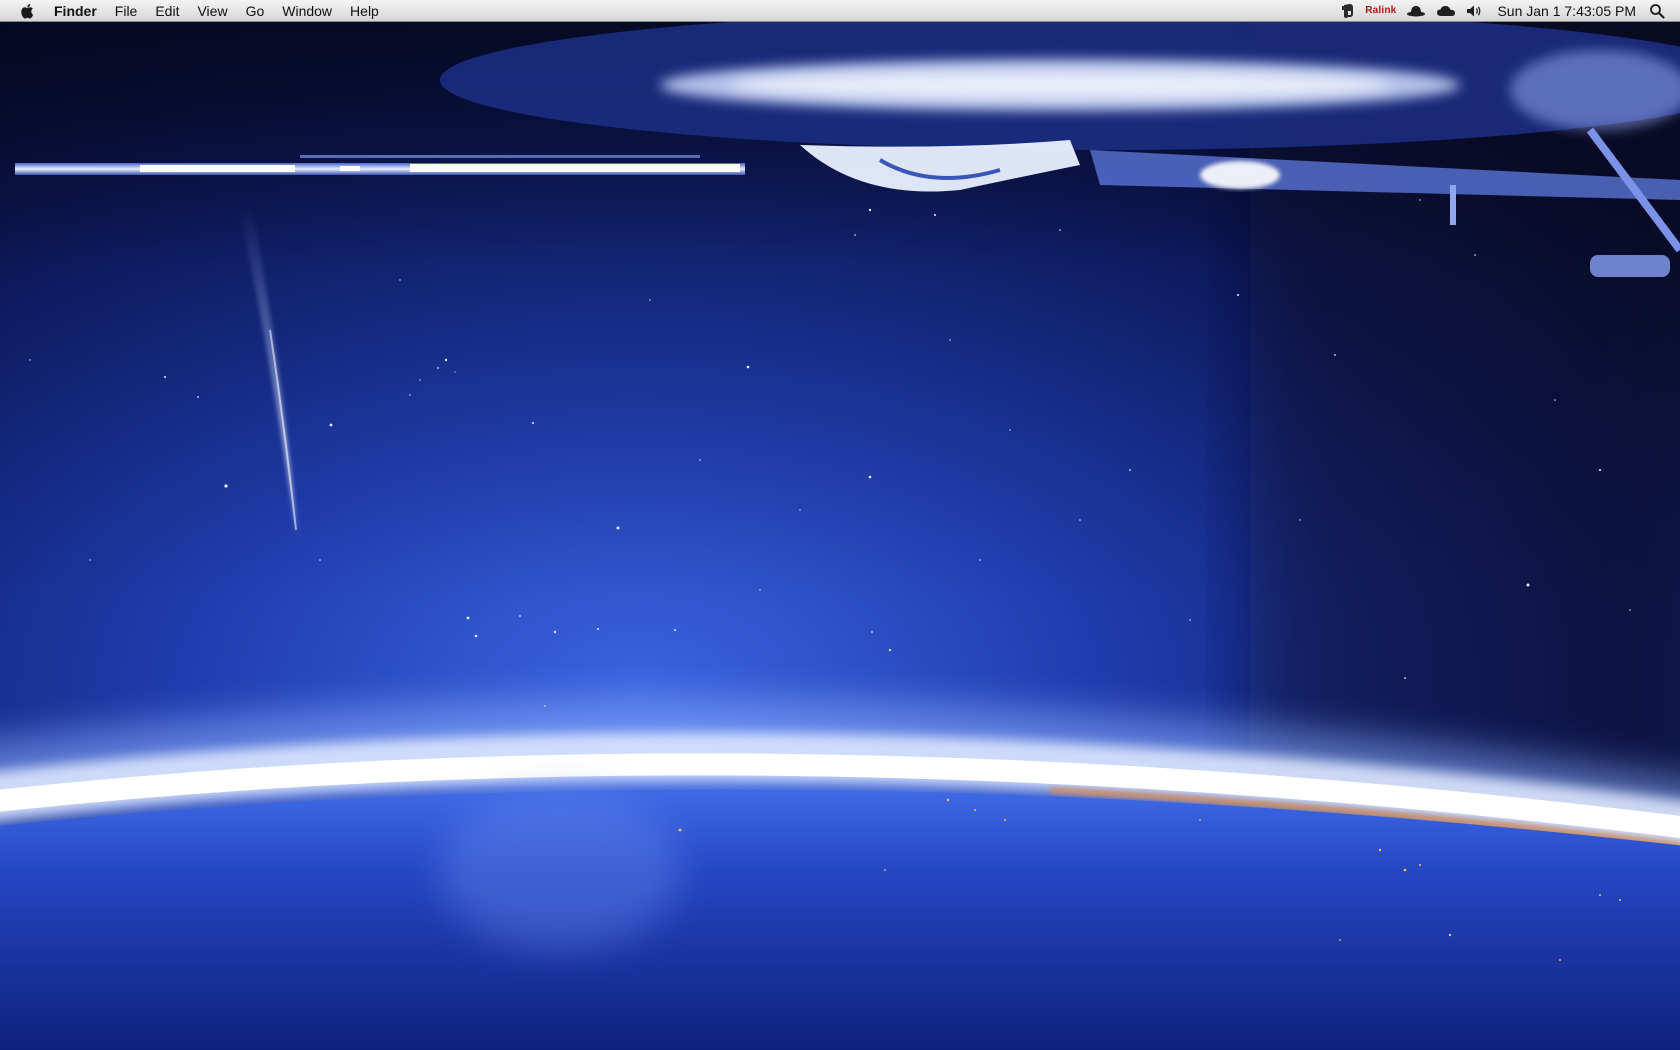 The width and height of the screenshot is (1680, 1050). I want to click on cloud-icon, so click(1446, 10).